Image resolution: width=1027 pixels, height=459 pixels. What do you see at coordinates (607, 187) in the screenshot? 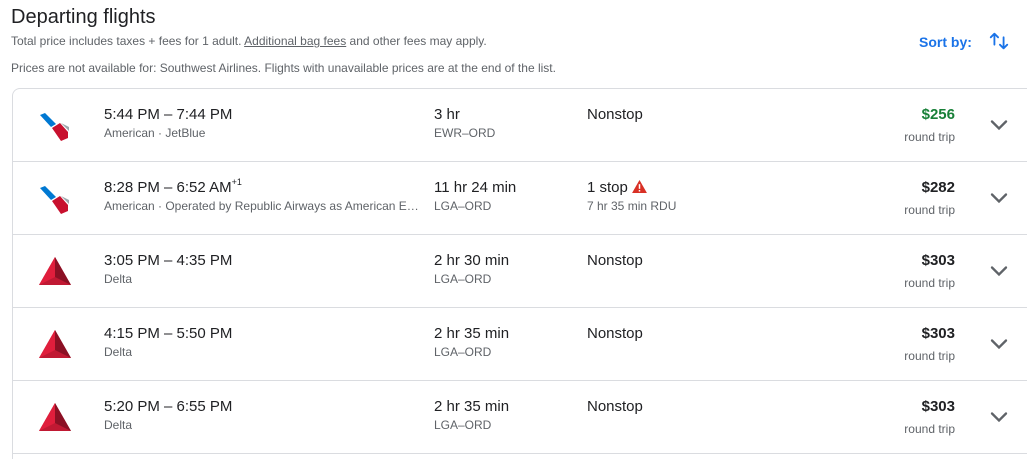
I see `stops-count: 1 stop` at bounding box center [607, 187].